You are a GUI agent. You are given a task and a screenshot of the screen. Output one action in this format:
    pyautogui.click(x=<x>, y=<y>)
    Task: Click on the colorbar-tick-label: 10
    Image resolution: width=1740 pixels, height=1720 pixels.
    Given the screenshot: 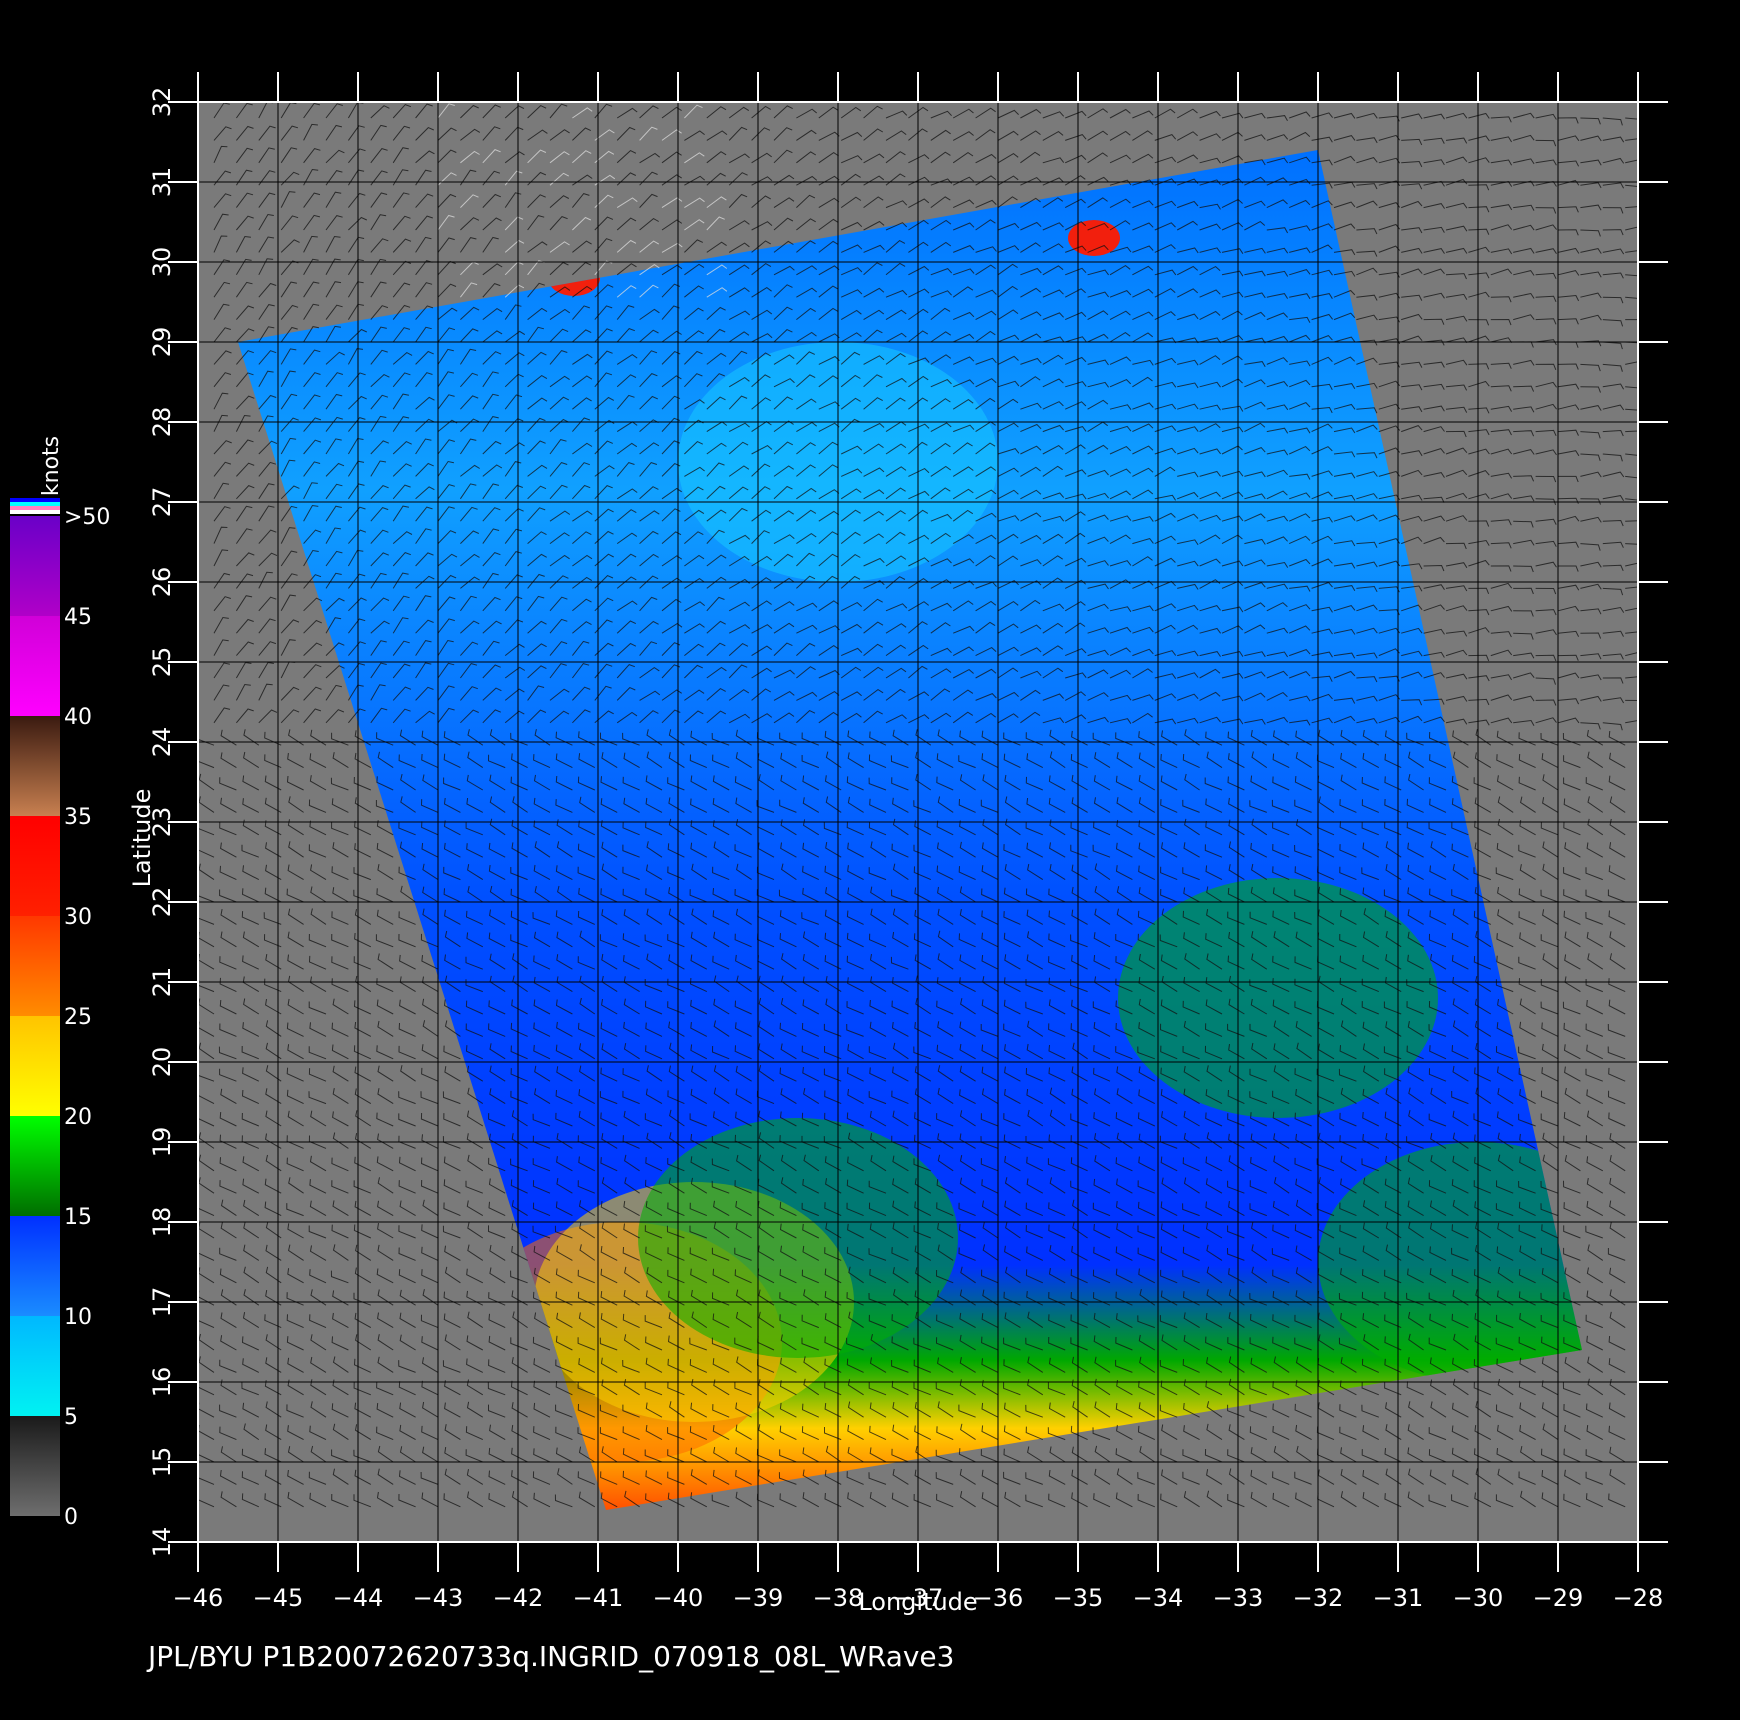 What is the action you would take?
    pyautogui.click(x=78, y=1317)
    